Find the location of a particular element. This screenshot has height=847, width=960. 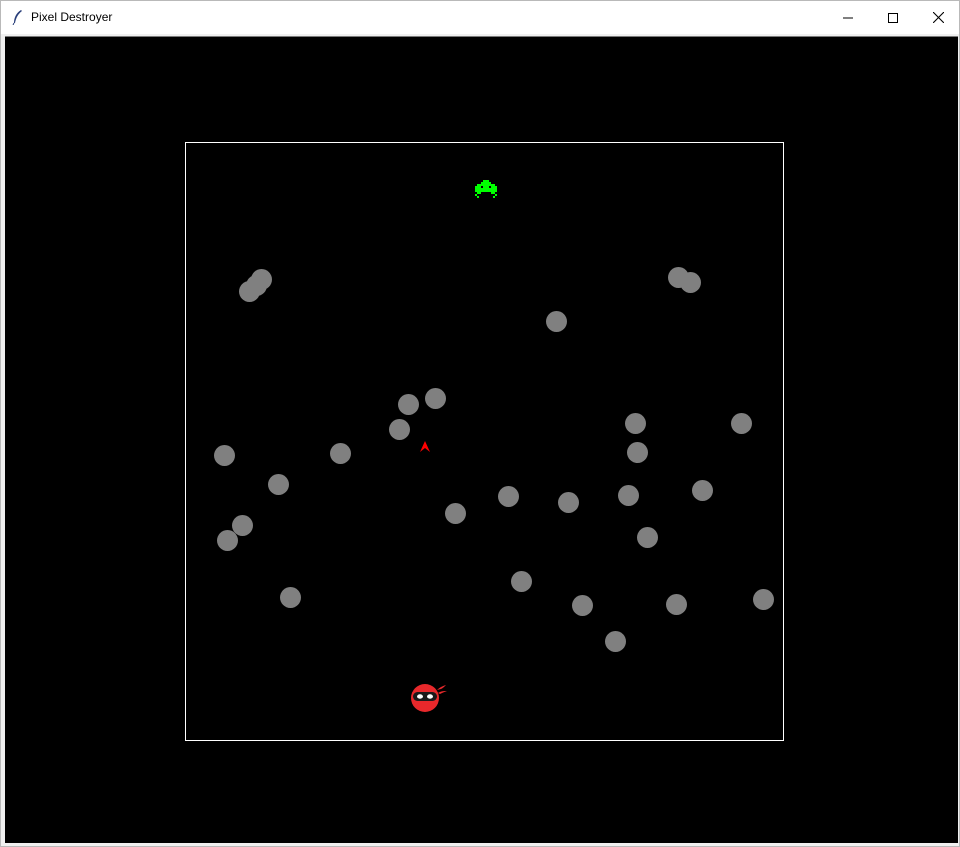

minimize-button is located at coordinates (848, 17).